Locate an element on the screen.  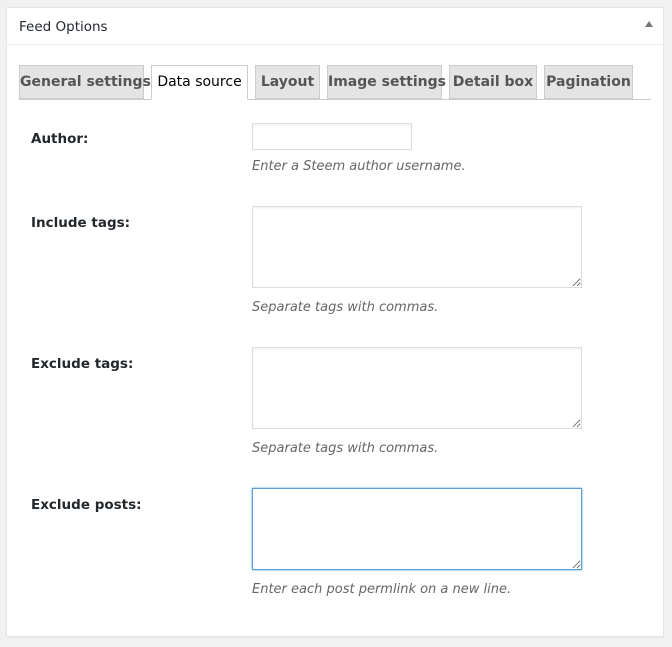
tab-general-settings: General settings is located at coordinates (85, 82).